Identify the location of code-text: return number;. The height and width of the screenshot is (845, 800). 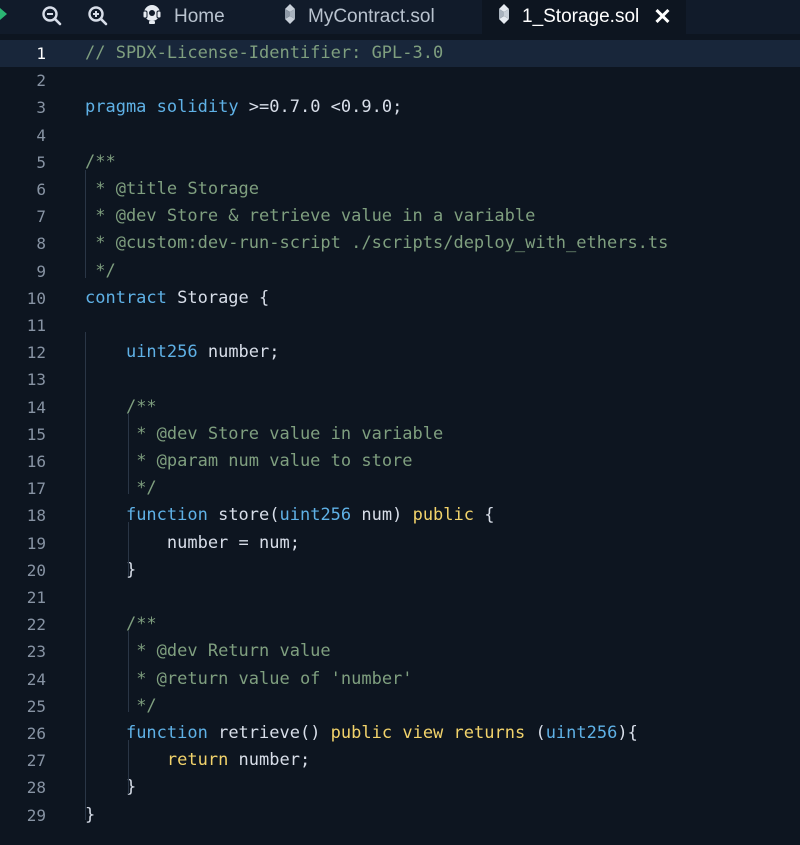
(197, 760).